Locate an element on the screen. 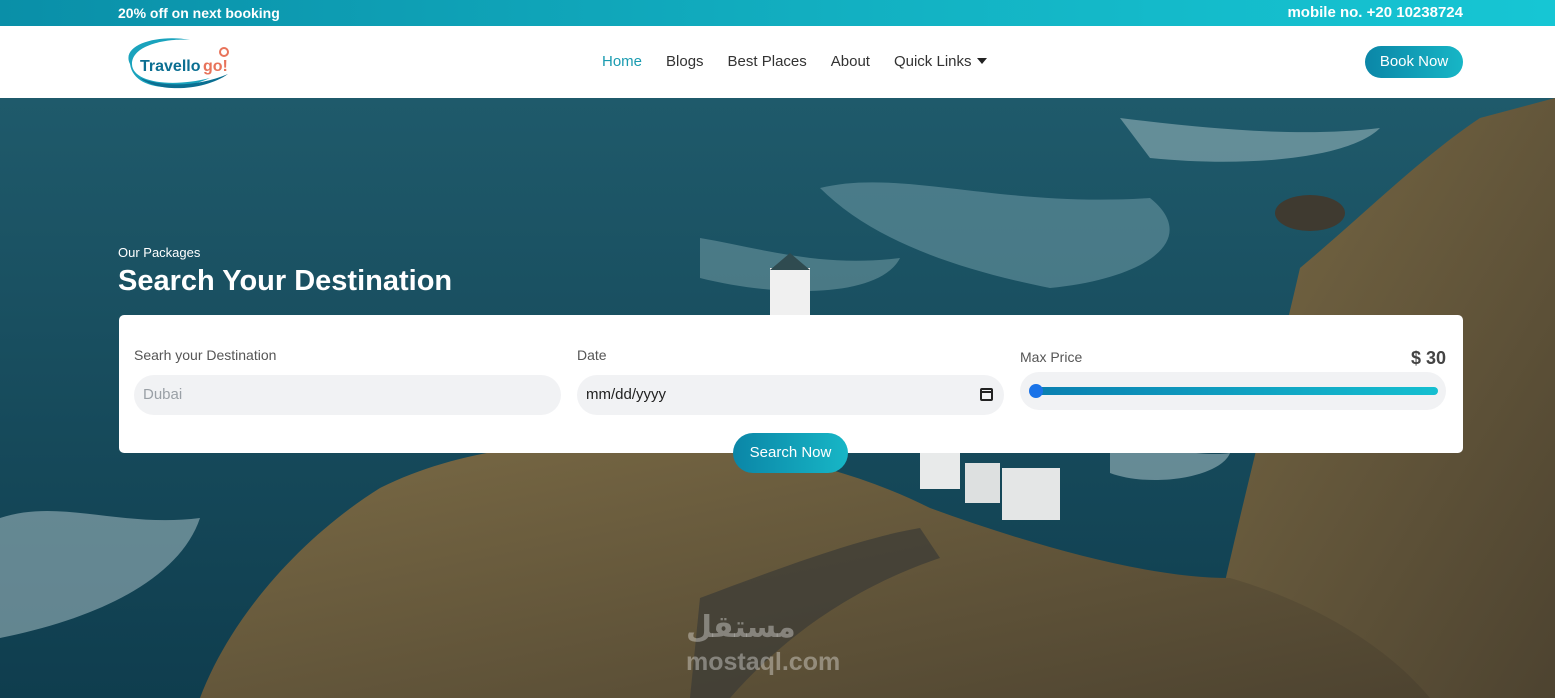  caret-down-icon is located at coordinates (981, 61).